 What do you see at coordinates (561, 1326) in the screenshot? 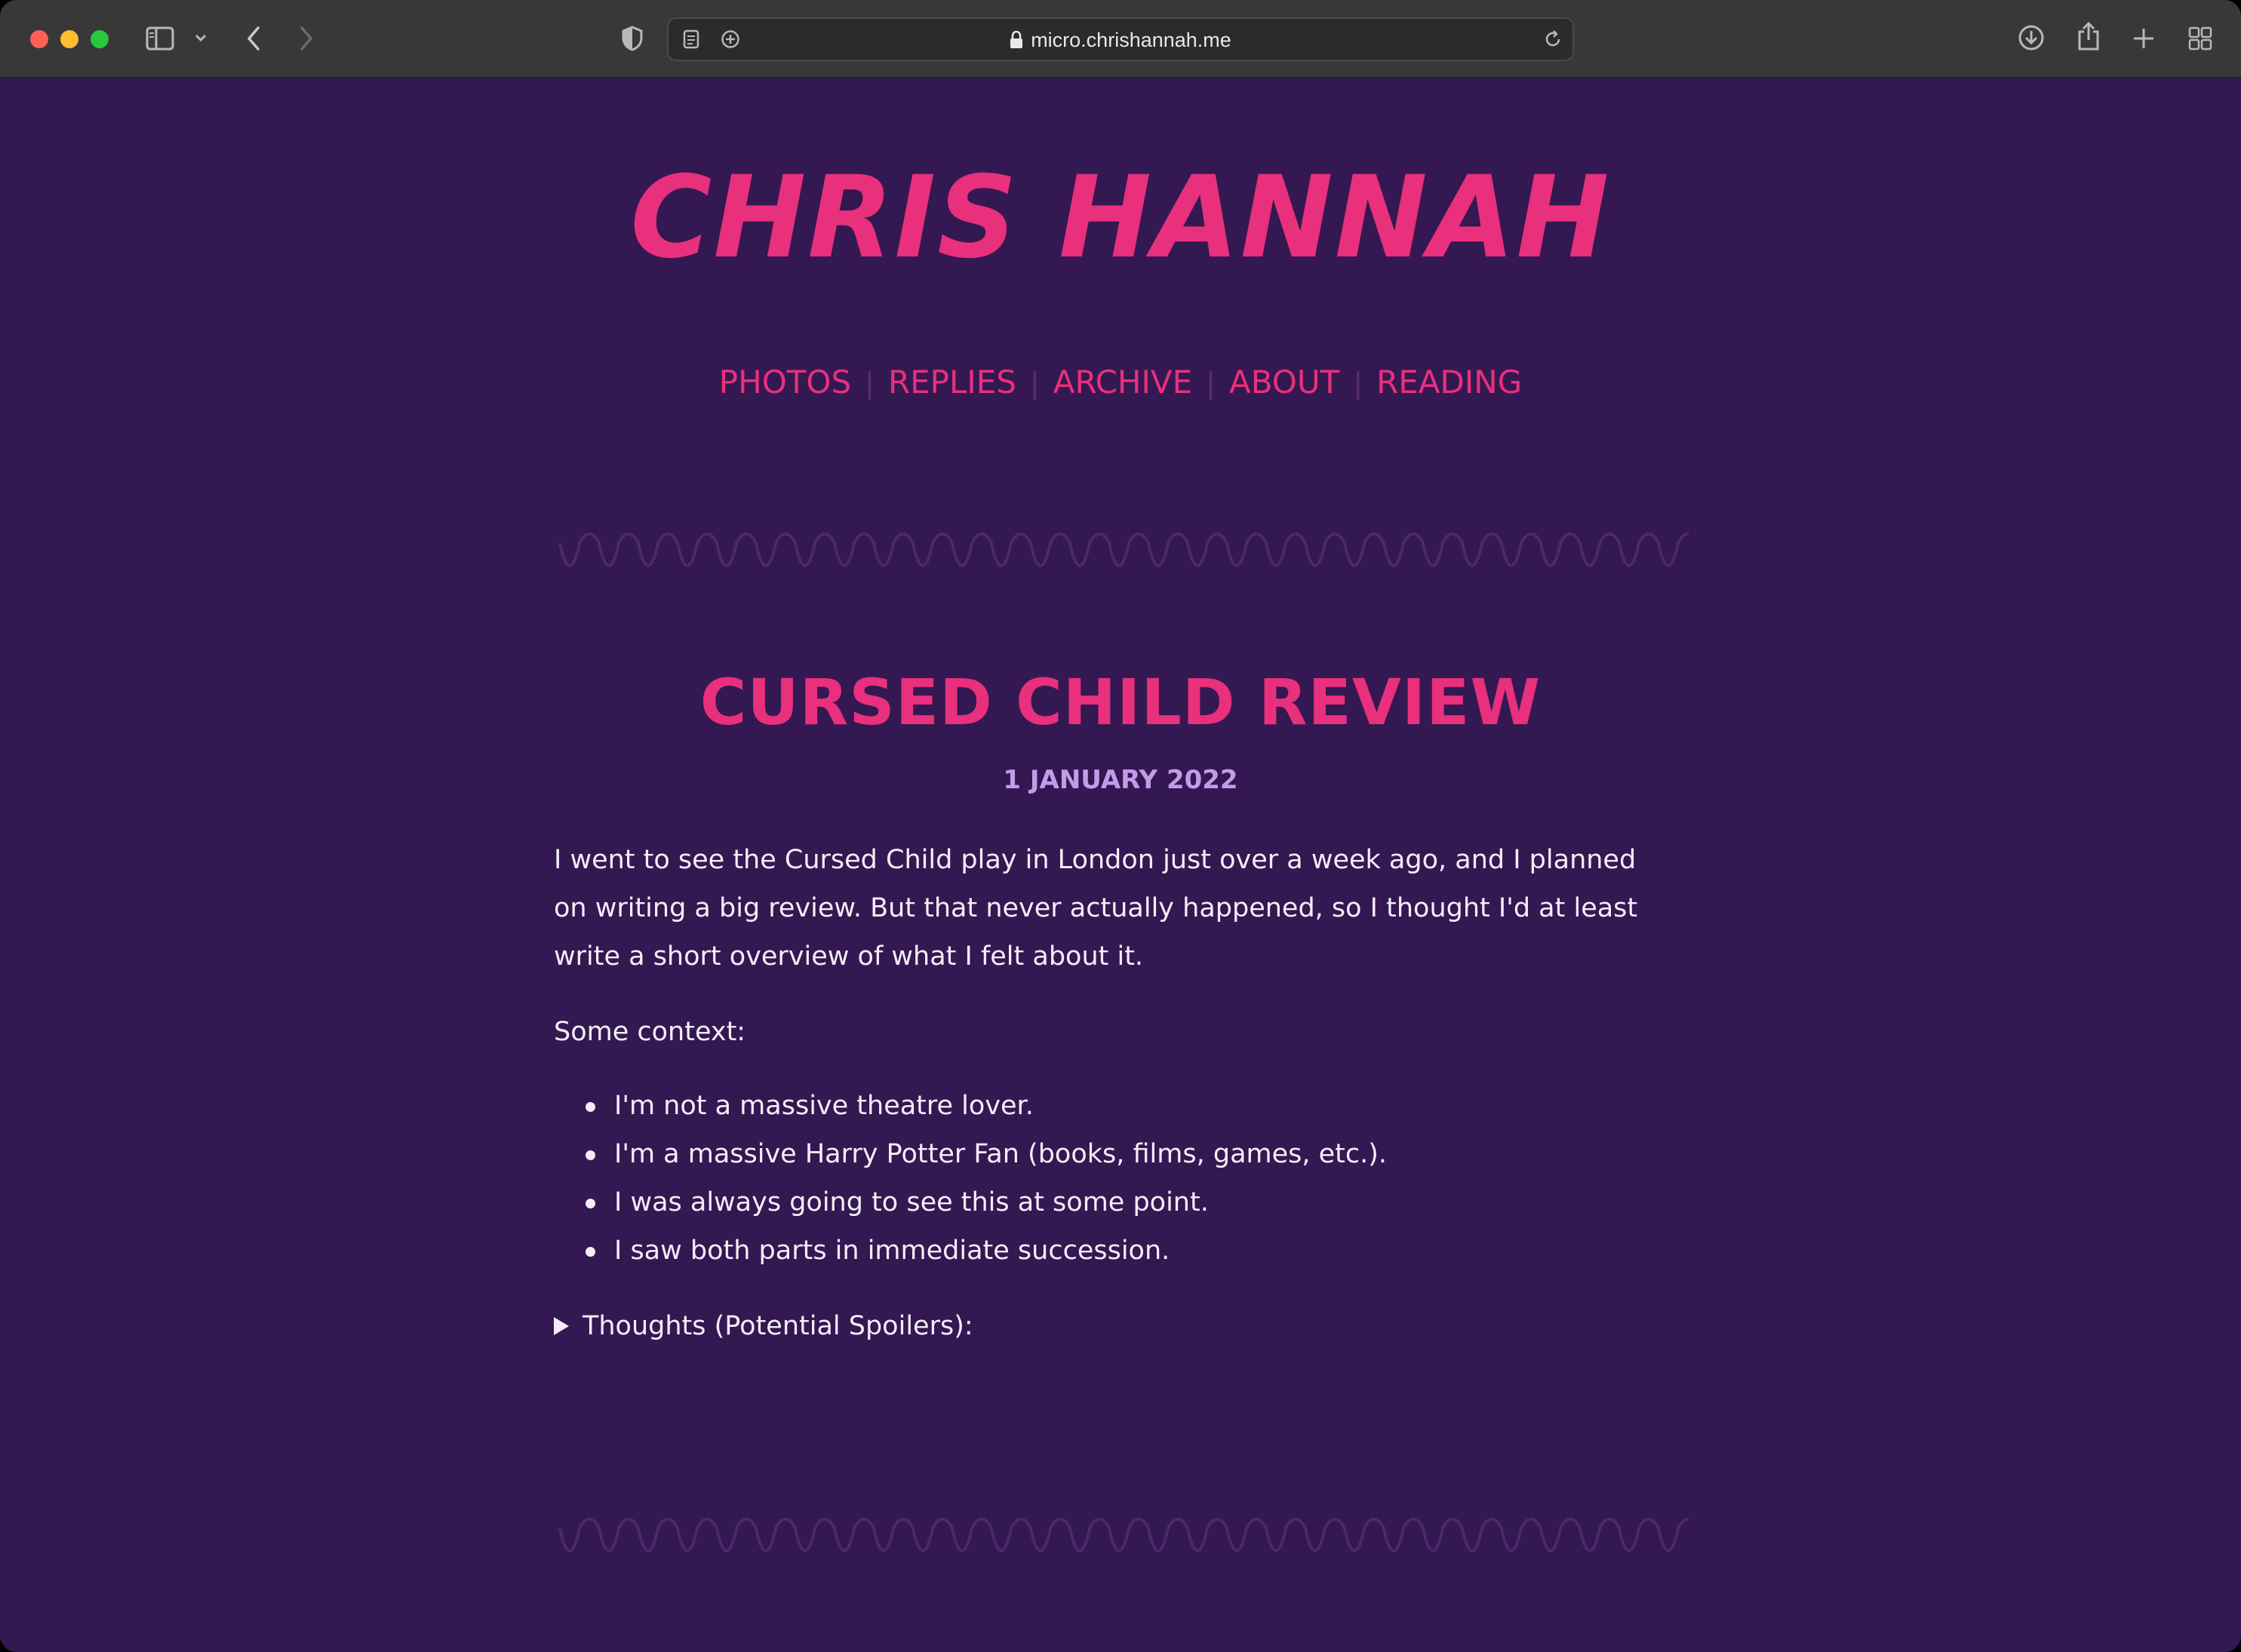
I see `disclosure-triangle-icon` at bounding box center [561, 1326].